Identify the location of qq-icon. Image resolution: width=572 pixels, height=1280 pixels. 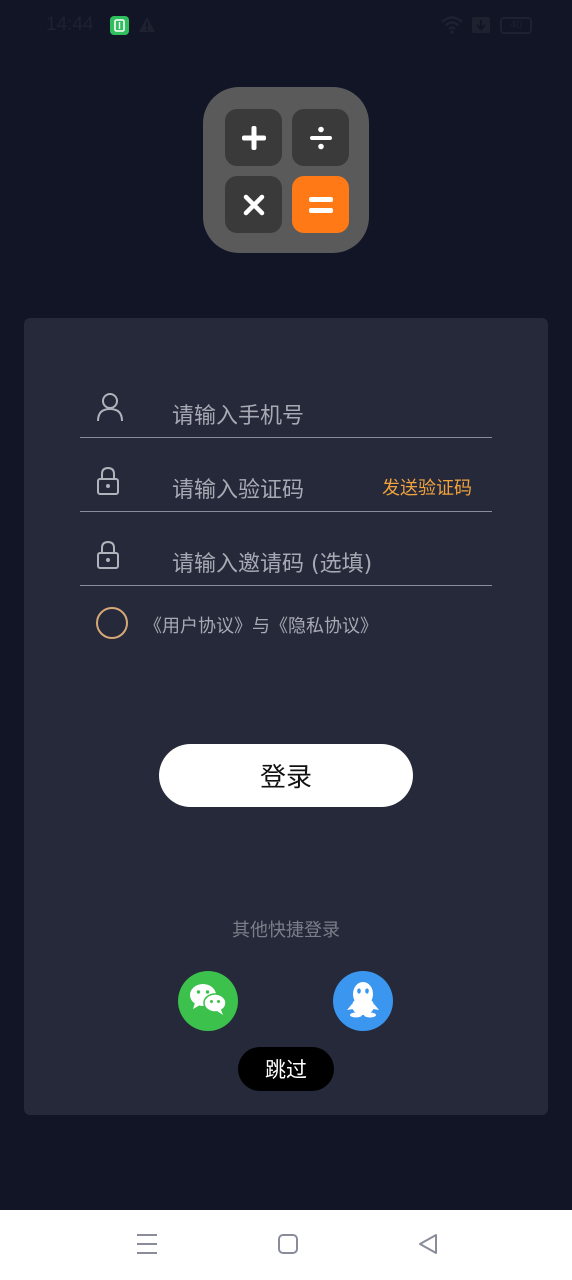
(363, 1001).